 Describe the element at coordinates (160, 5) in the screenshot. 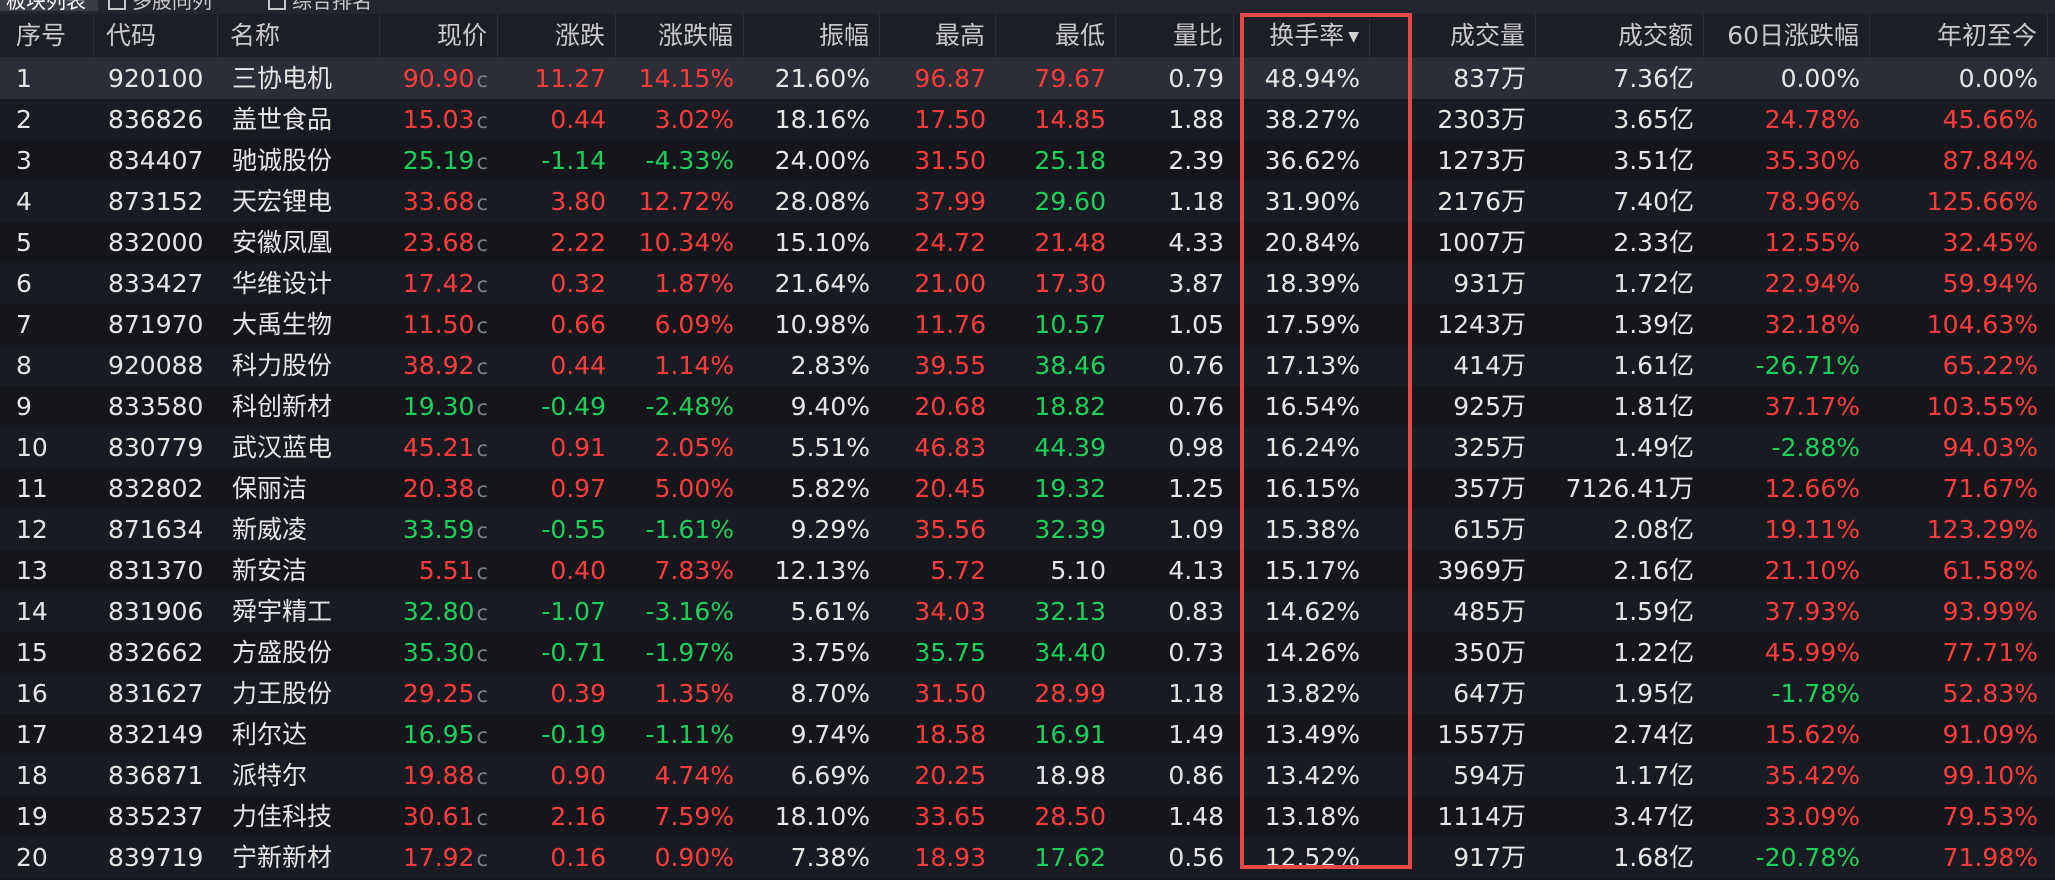

I see `tab-multi-stock: 多股同列` at that location.